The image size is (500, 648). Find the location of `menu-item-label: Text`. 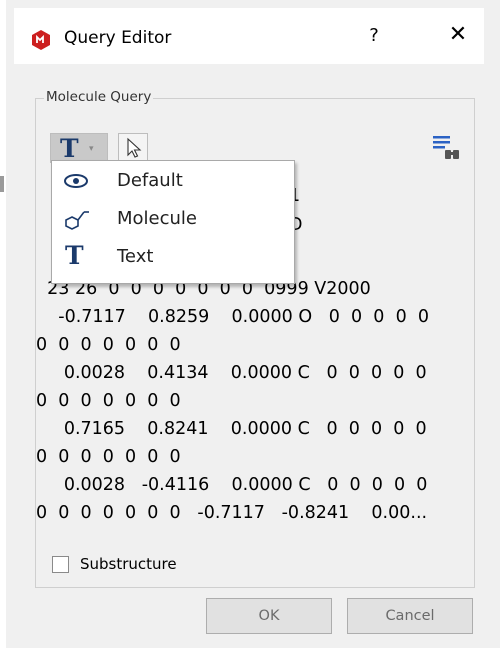

menu-item-label: Text is located at coordinates (135, 256).